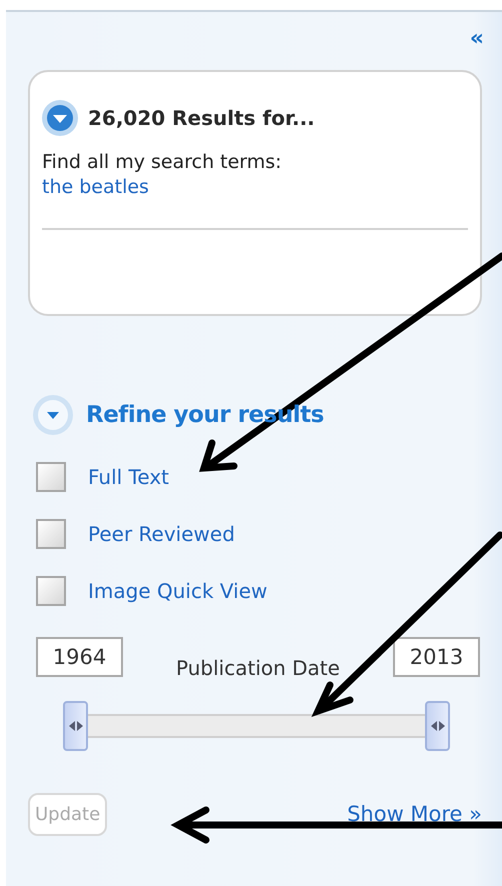 The width and height of the screenshot is (502, 886). I want to click on end-year-field: 2013, so click(436, 657).